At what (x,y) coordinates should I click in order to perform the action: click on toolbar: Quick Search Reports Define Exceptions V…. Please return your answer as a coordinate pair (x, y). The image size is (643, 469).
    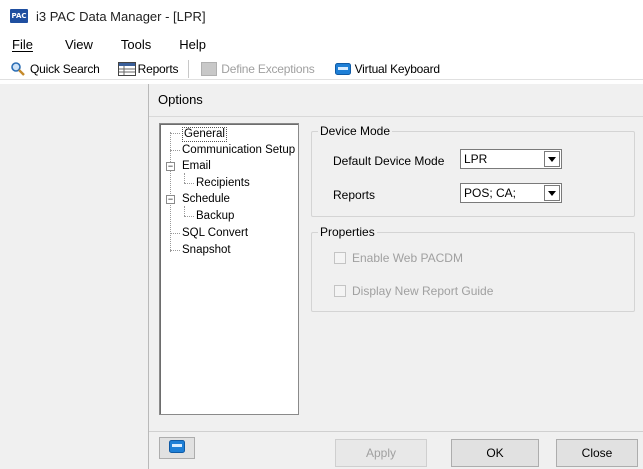
    Looking at the image, I should click on (321, 69).